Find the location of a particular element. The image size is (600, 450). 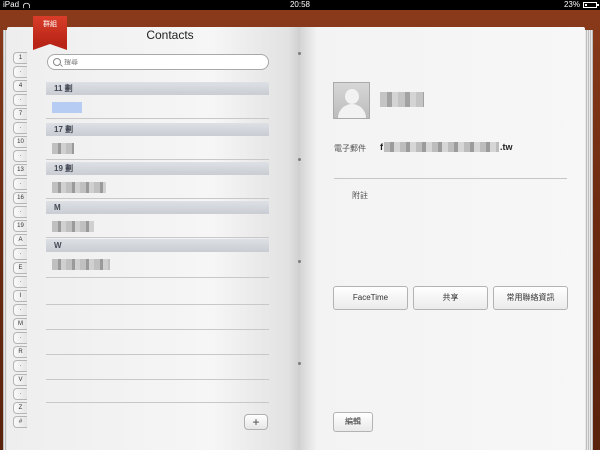

page-title: Contacts is located at coordinates (170, 35).